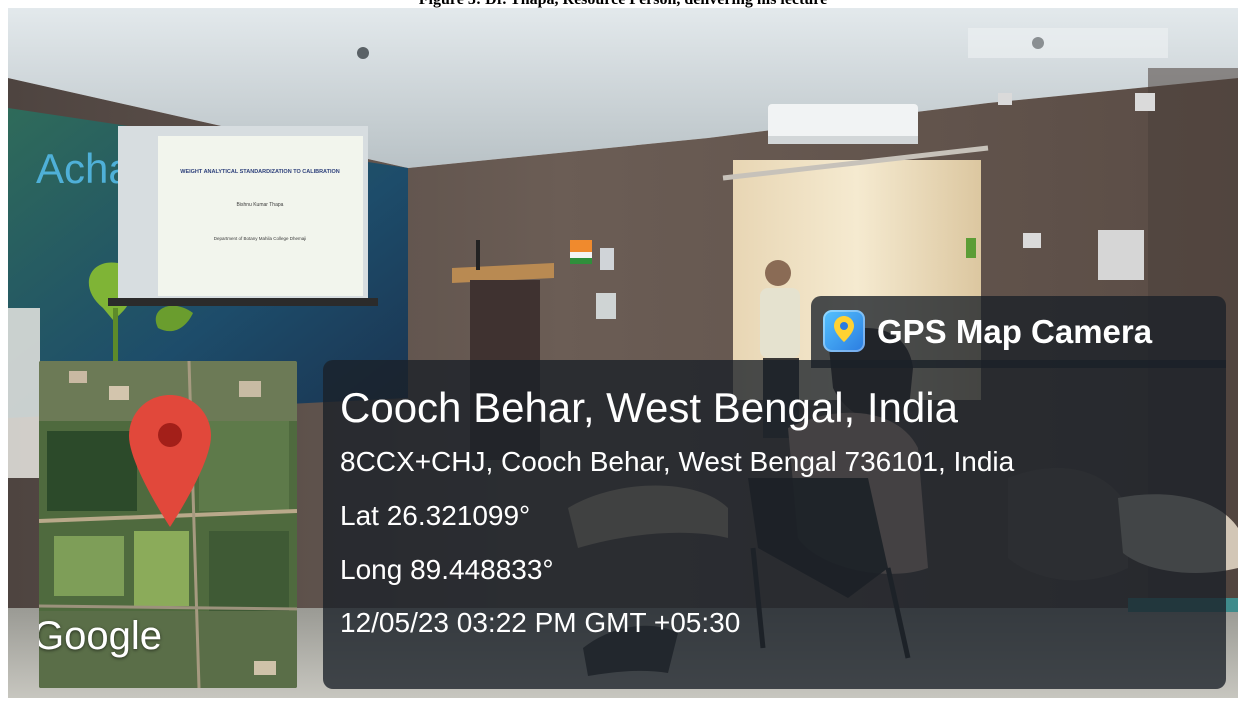 This screenshot has width=1246, height=706. Describe the element at coordinates (260, 205) in the screenshot. I see `slide-author: Bishnu Kumar Thapa` at that location.